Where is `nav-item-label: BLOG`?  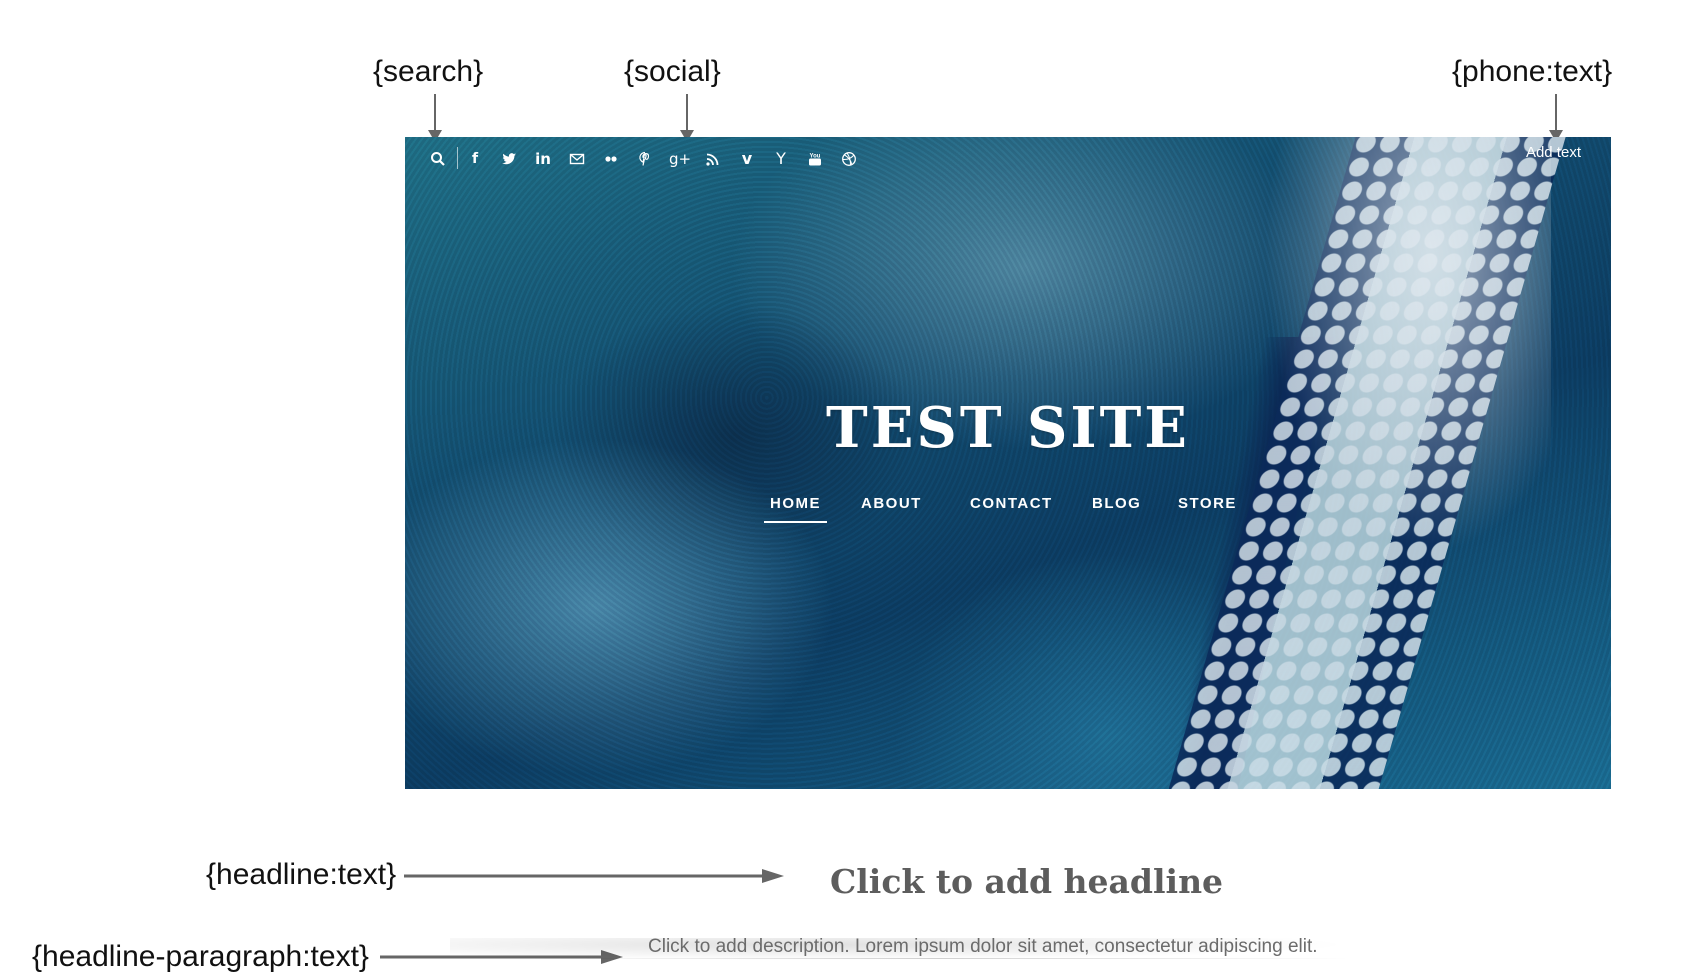 nav-item-label: BLOG is located at coordinates (1117, 503).